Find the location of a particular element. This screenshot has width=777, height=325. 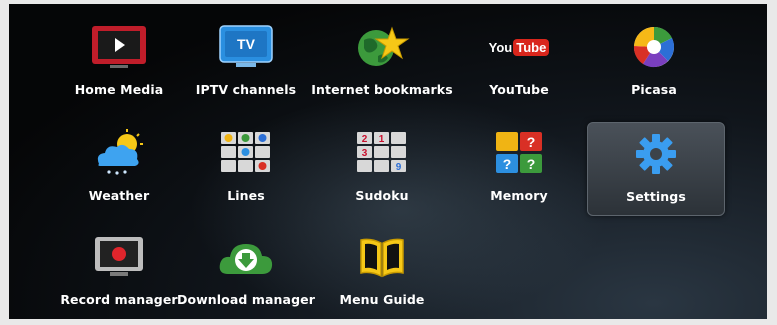

menu-item-settings: Settings is located at coordinates (656, 169).